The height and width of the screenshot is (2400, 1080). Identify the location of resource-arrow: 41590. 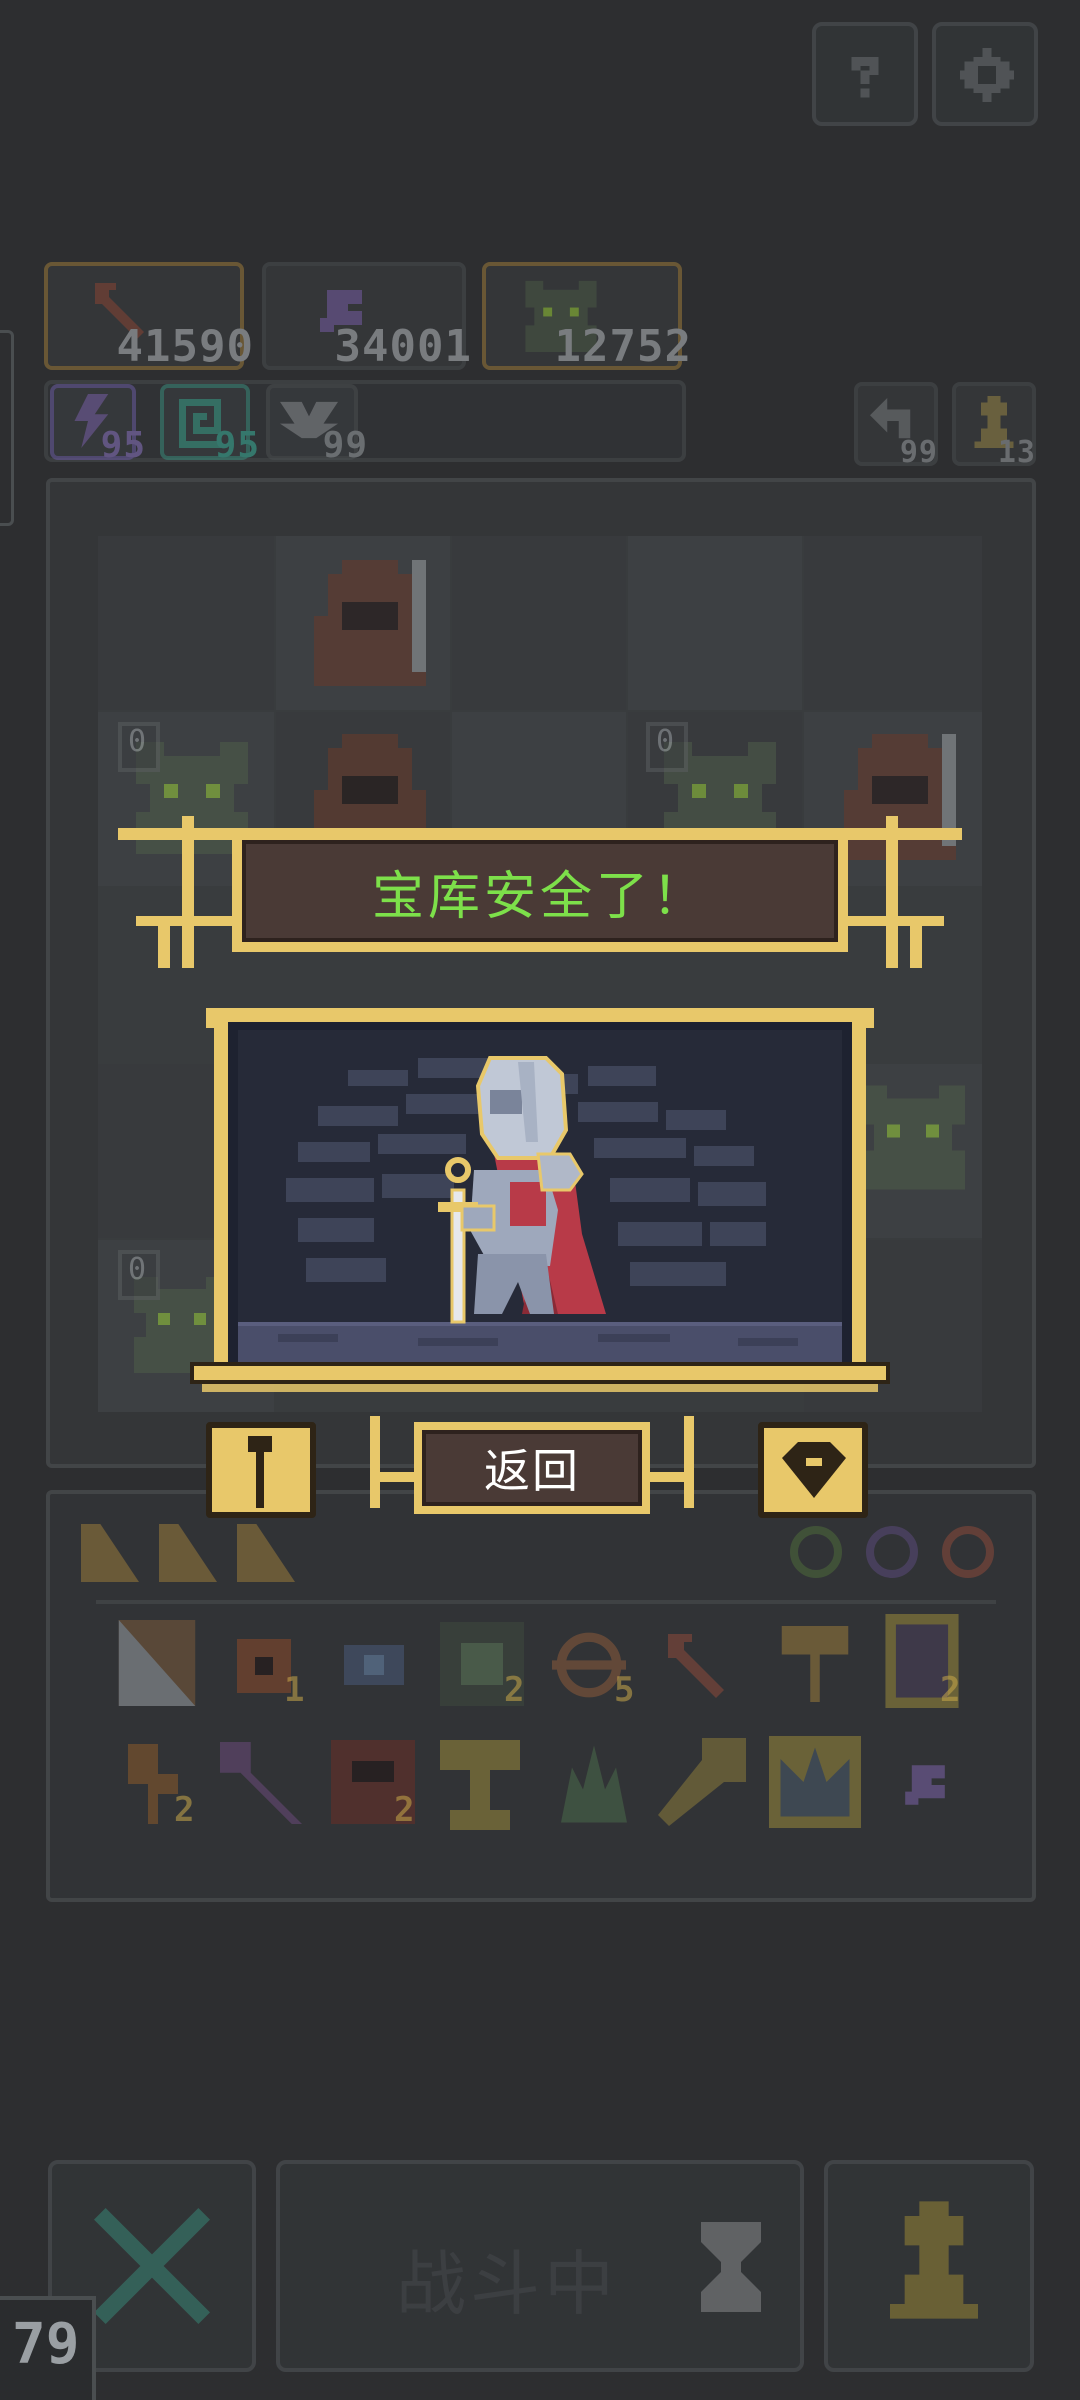
(148, 317).